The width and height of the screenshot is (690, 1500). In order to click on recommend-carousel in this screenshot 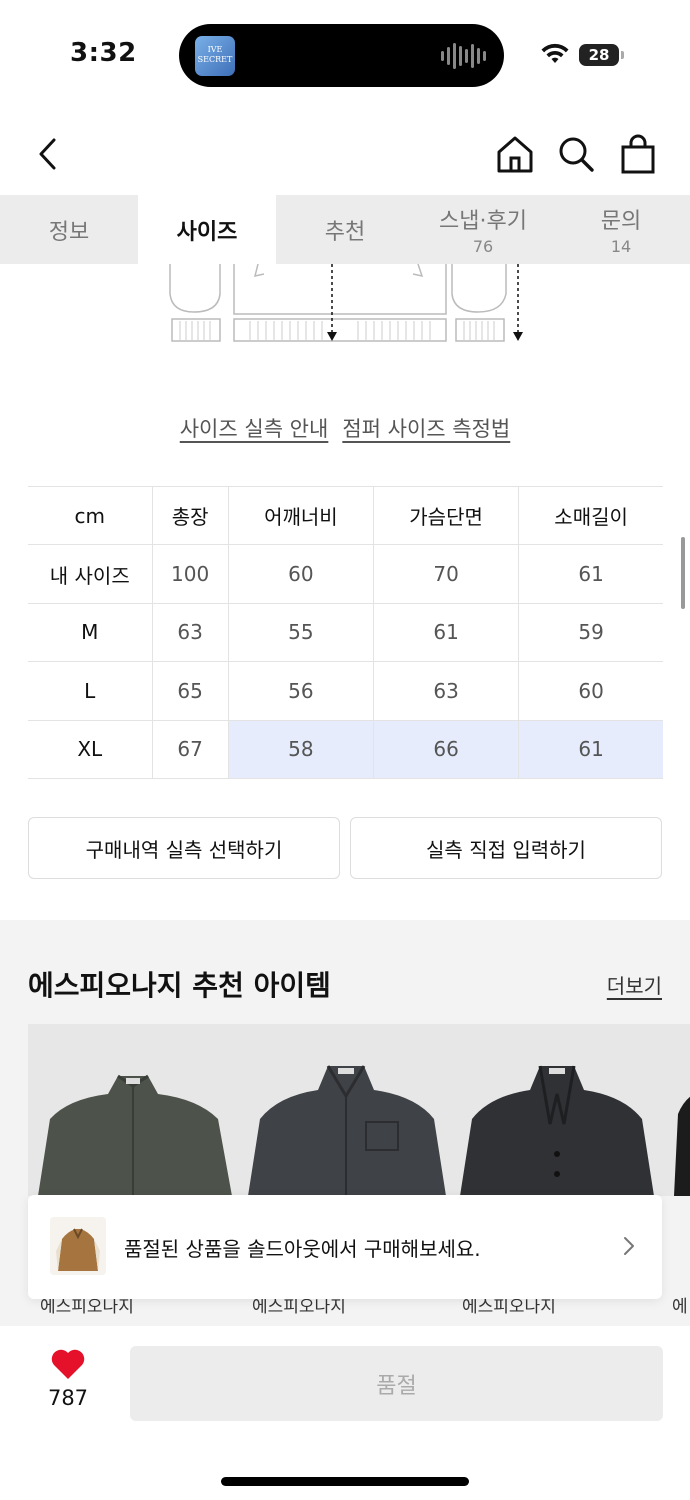, I will do `click(359, 1110)`.